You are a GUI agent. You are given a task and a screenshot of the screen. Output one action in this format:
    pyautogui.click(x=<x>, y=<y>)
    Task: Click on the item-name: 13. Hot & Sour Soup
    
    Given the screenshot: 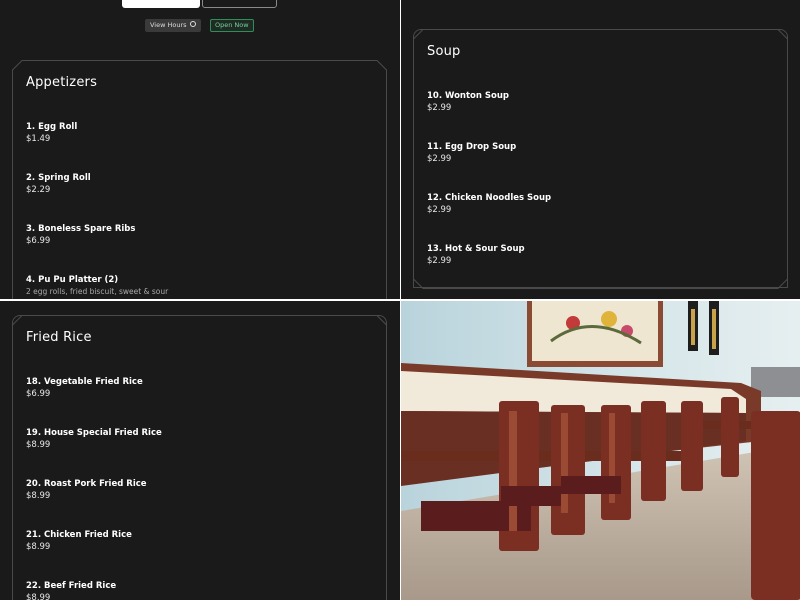 What is the action you would take?
    pyautogui.click(x=476, y=249)
    